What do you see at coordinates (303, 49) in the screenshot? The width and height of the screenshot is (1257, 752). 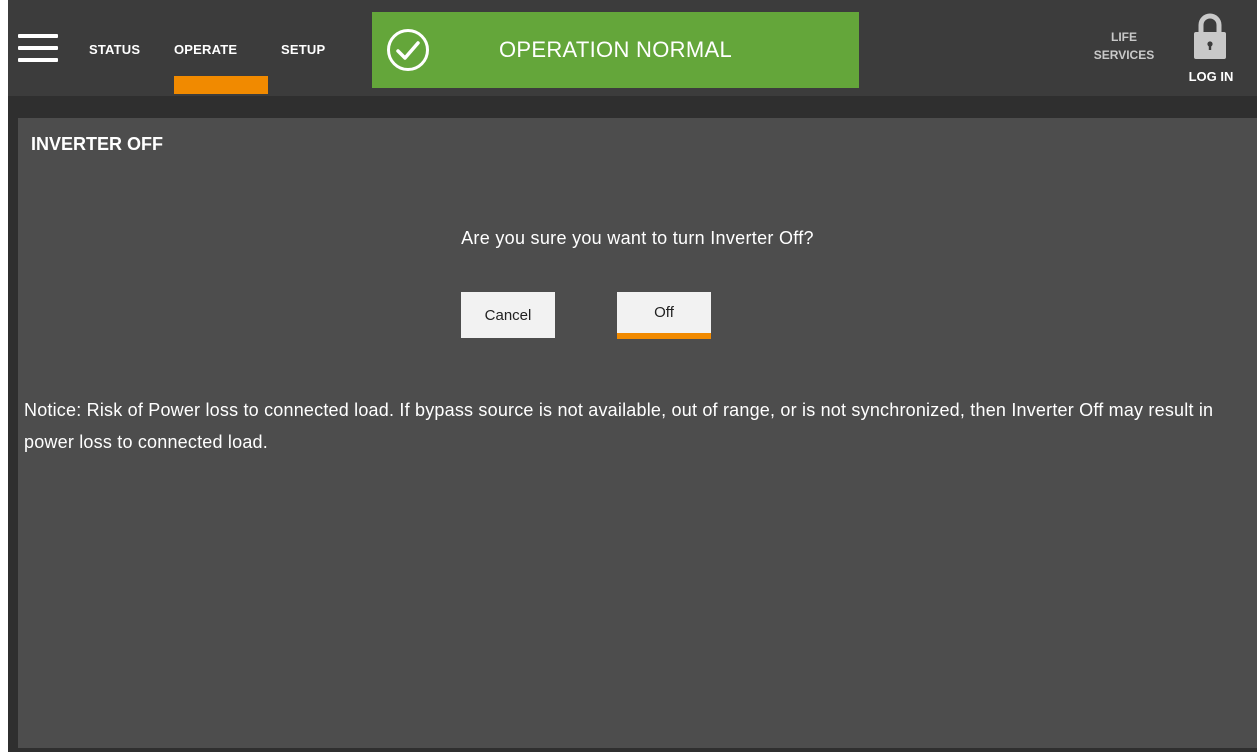 I see `tab-setup-label: SETUP` at bounding box center [303, 49].